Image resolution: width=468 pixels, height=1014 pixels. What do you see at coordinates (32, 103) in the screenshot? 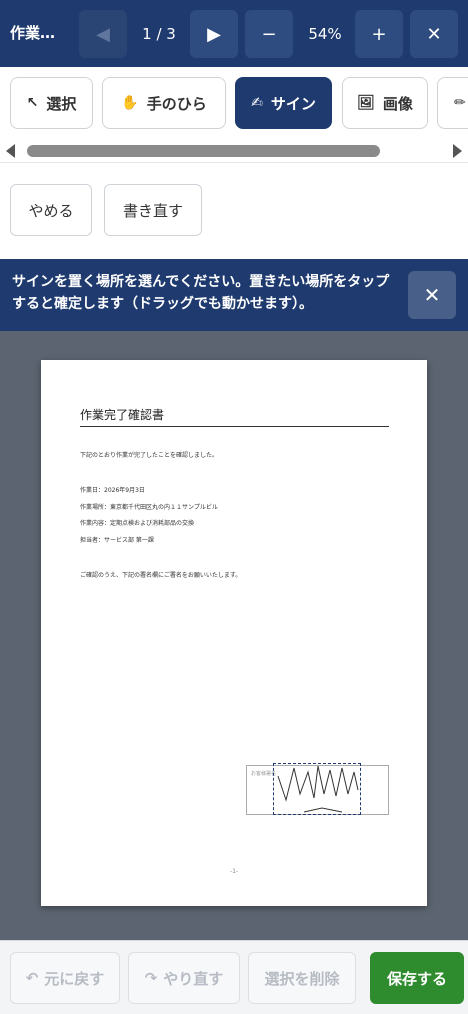
I see `pointer-icon: ↖` at bounding box center [32, 103].